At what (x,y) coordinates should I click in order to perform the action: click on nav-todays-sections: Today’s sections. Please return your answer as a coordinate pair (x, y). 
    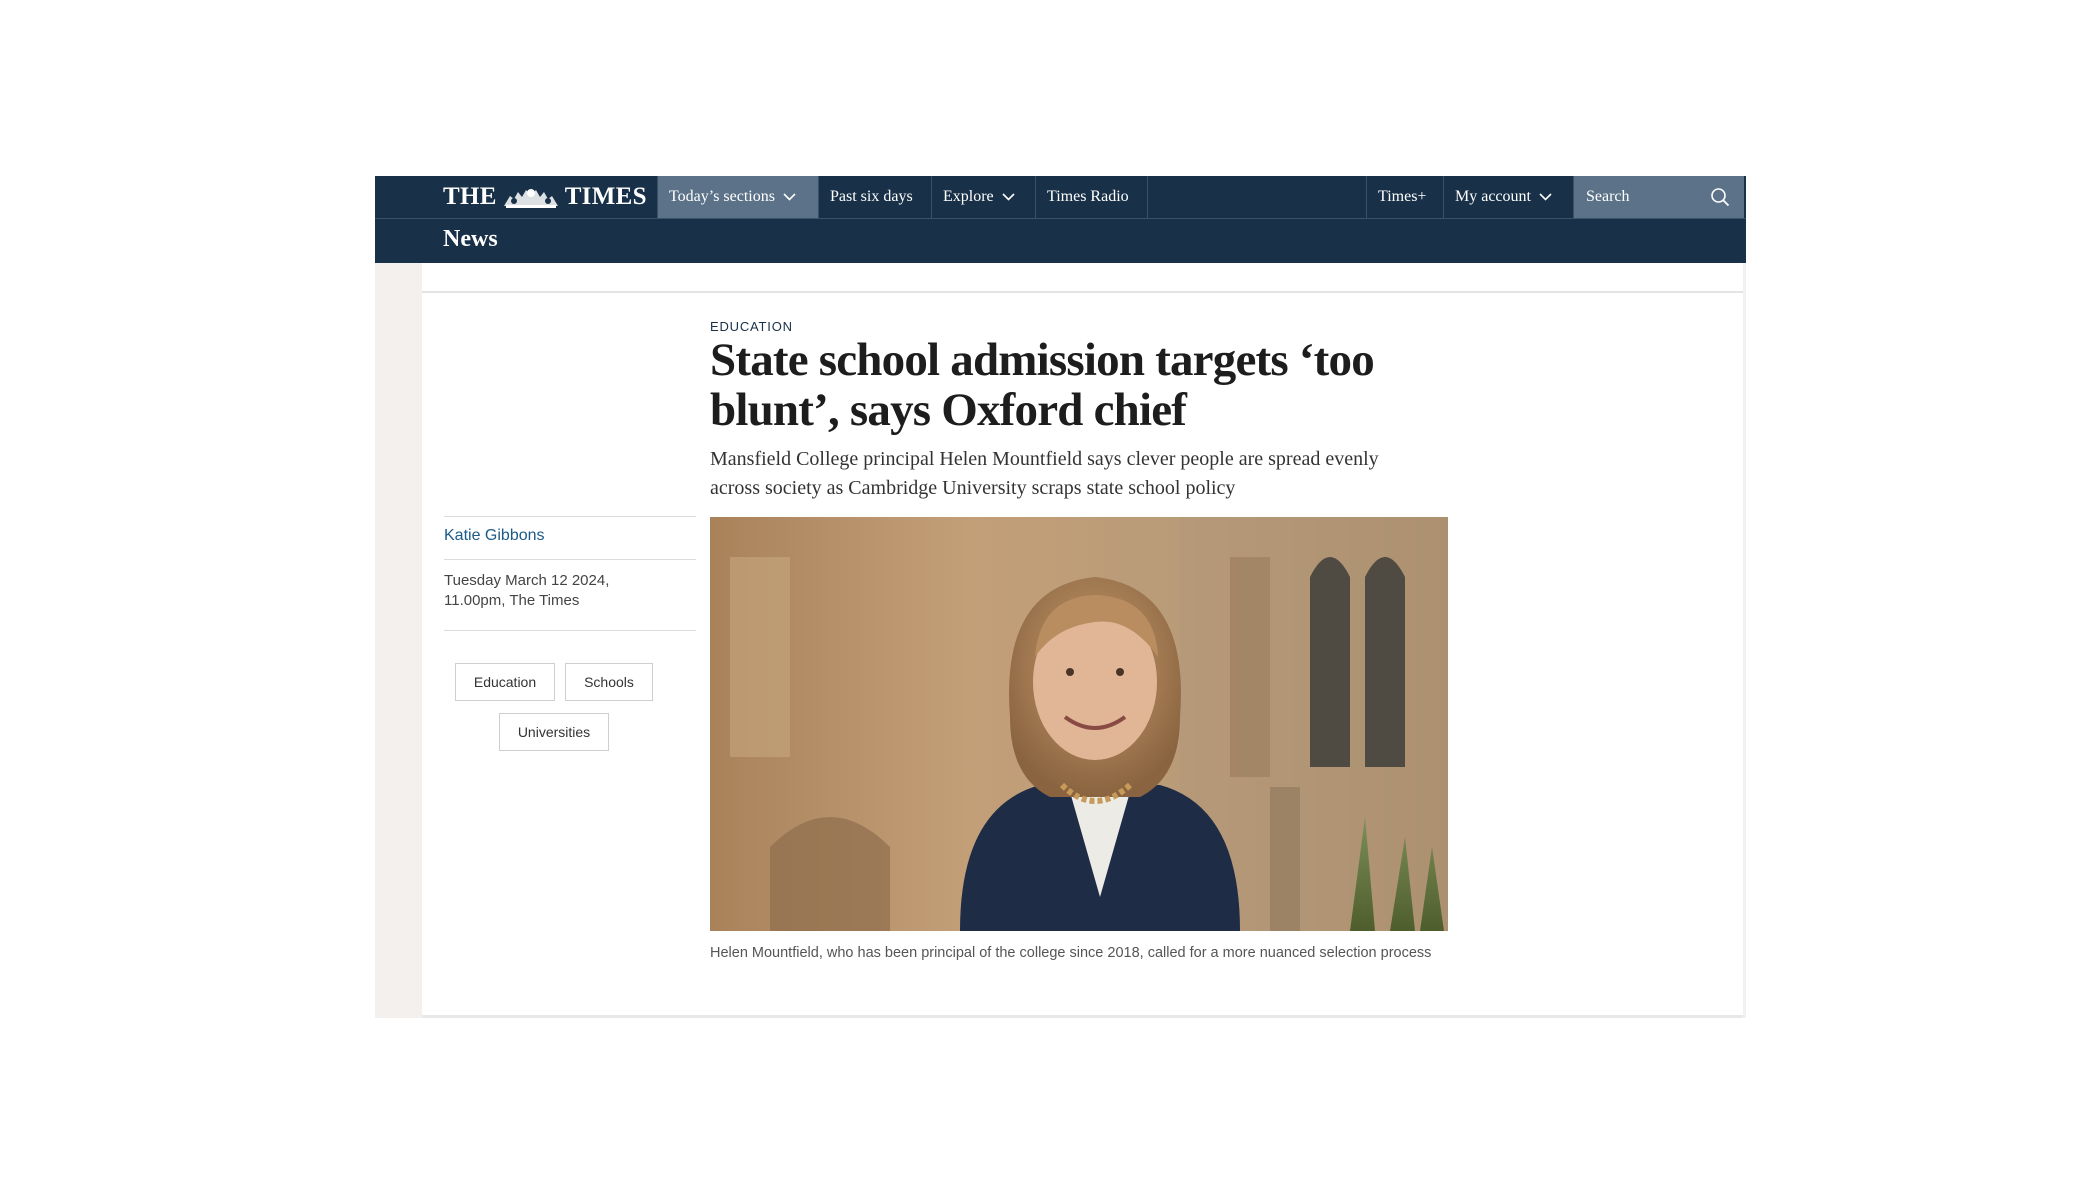
    Looking at the image, I should click on (738, 197).